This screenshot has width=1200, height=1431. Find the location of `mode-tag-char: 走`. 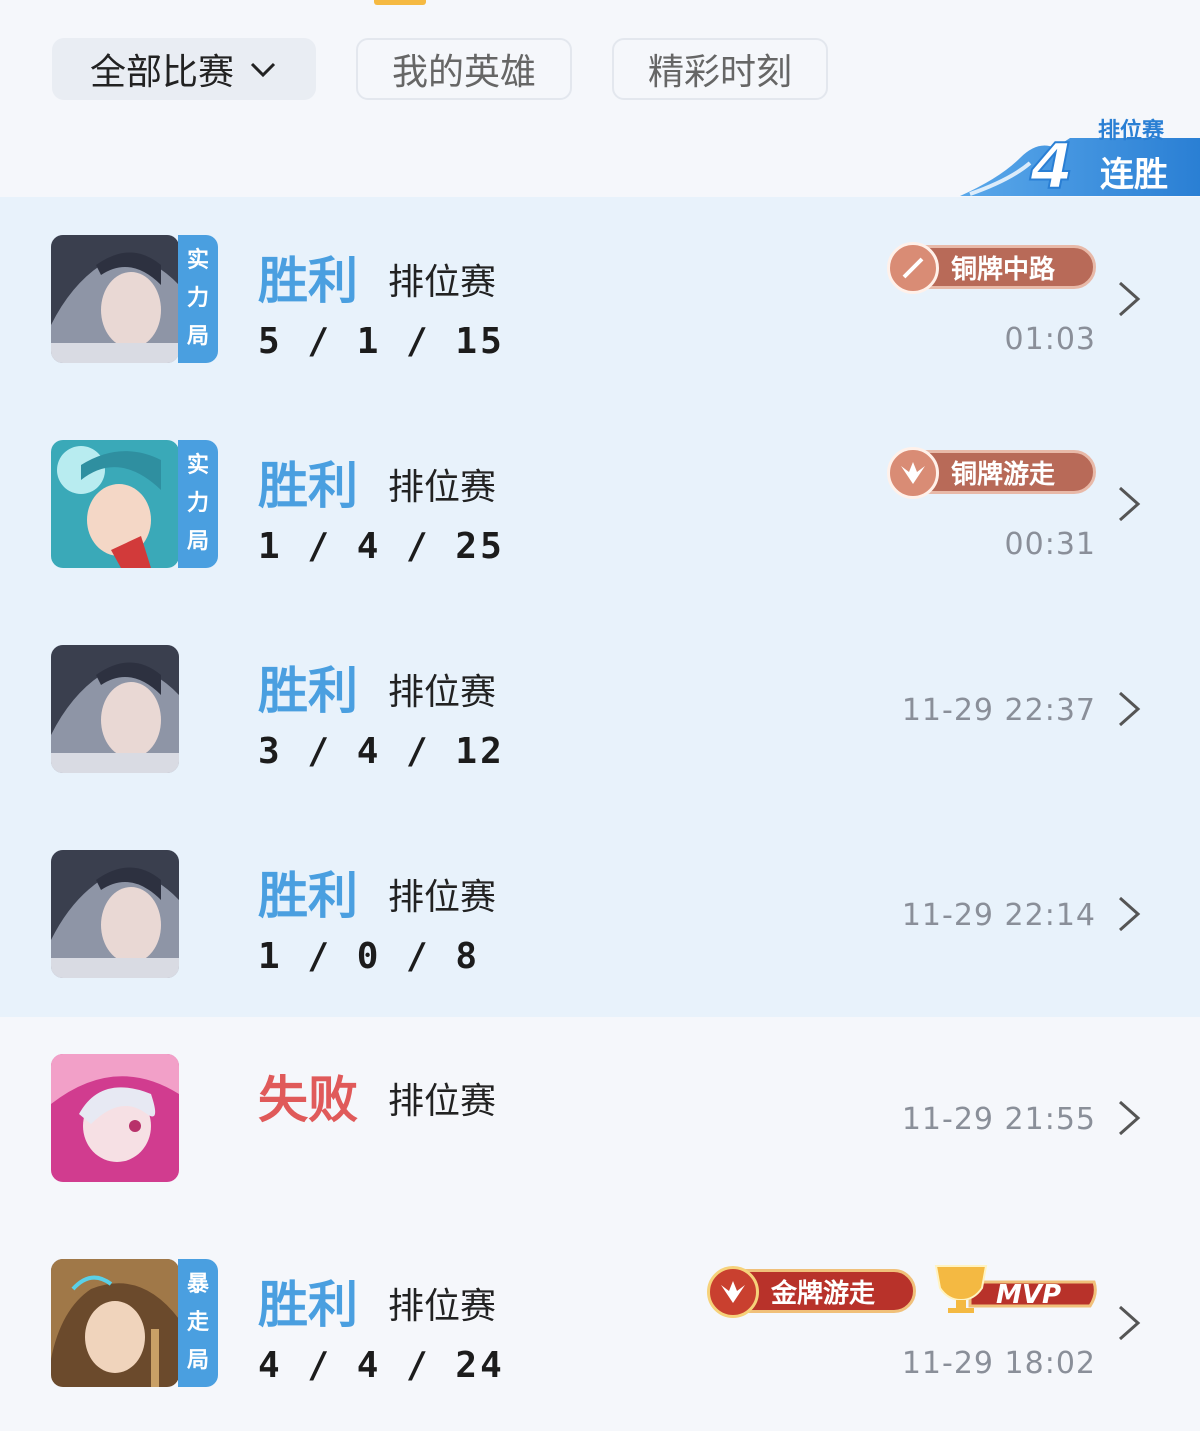

mode-tag-char: 走 is located at coordinates (197, 1322).